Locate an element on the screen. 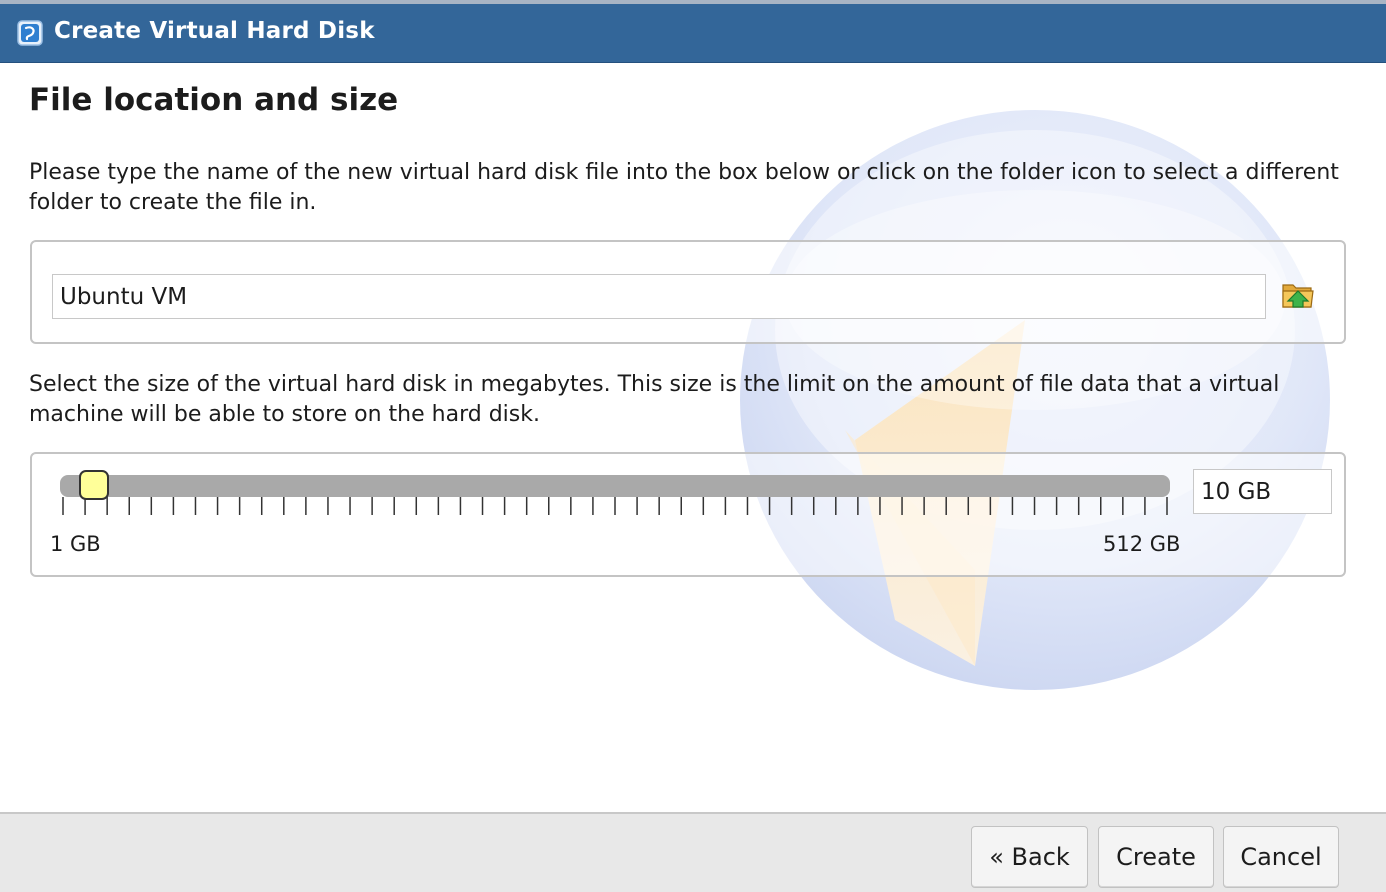 The image size is (1386, 892). file-size-group: 1 GB 512 GB is located at coordinates (688, 514).